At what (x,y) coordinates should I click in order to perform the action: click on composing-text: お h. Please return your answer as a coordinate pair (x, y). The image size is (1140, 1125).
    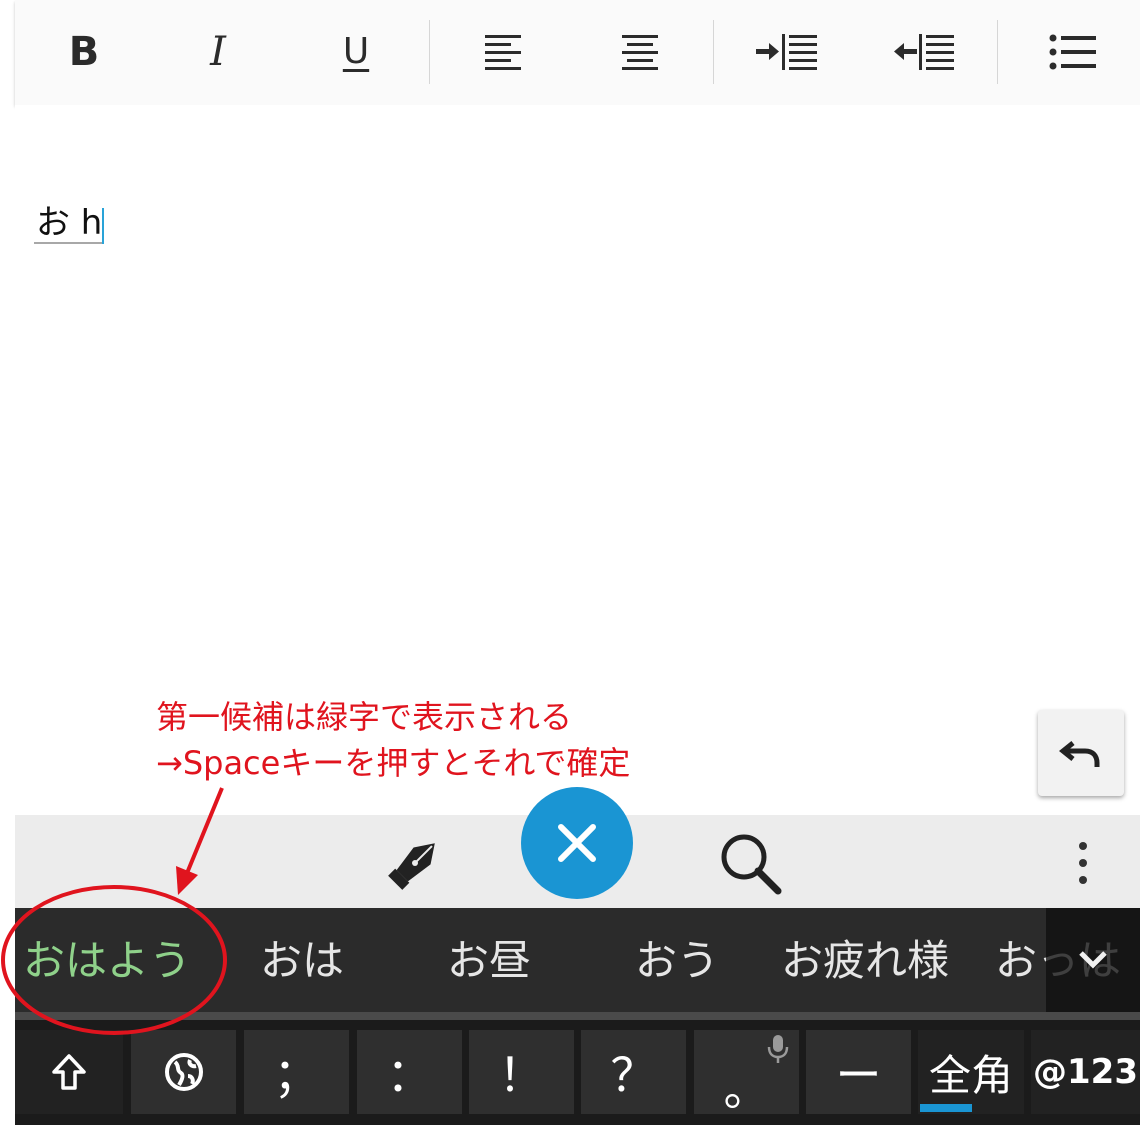
    Looking at the image, I should click on (69, 223).